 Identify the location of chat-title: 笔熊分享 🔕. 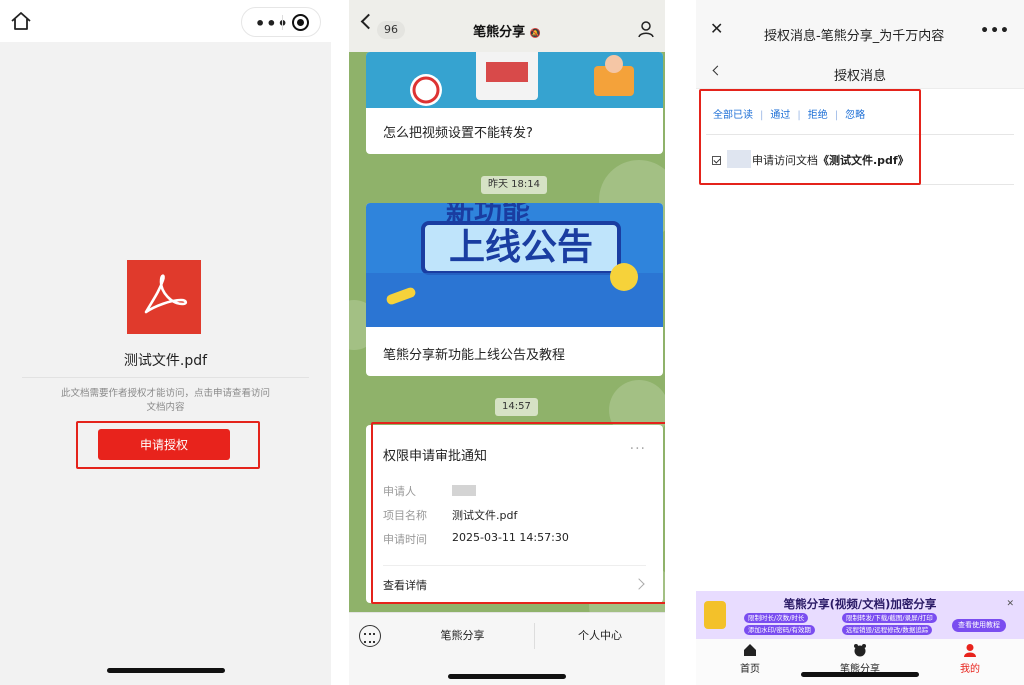
(507, 30).